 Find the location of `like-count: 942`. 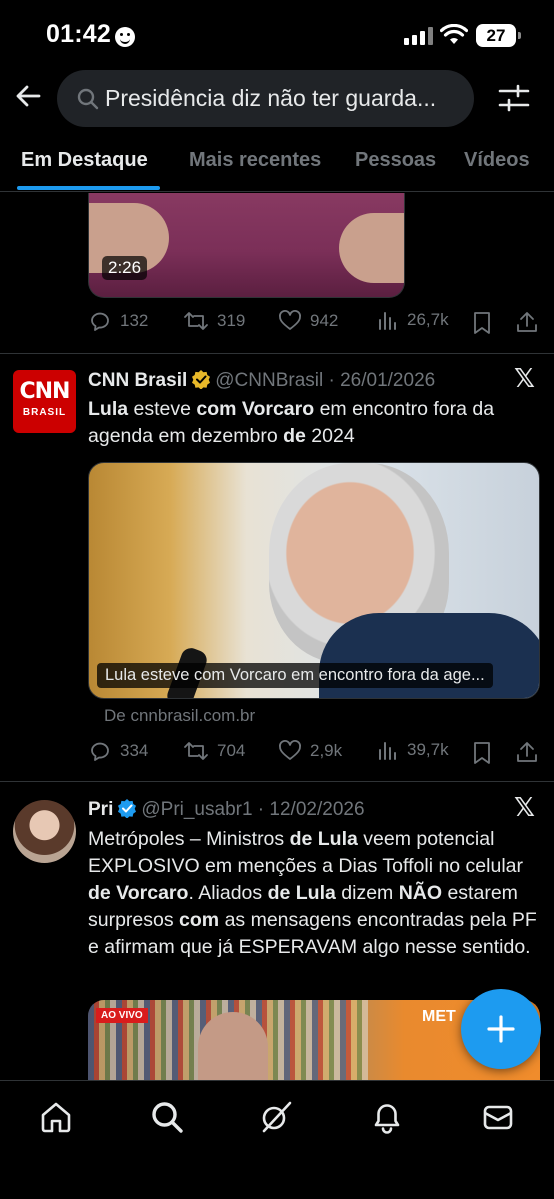

like-count: 942 is located at coordinates (324, 320).